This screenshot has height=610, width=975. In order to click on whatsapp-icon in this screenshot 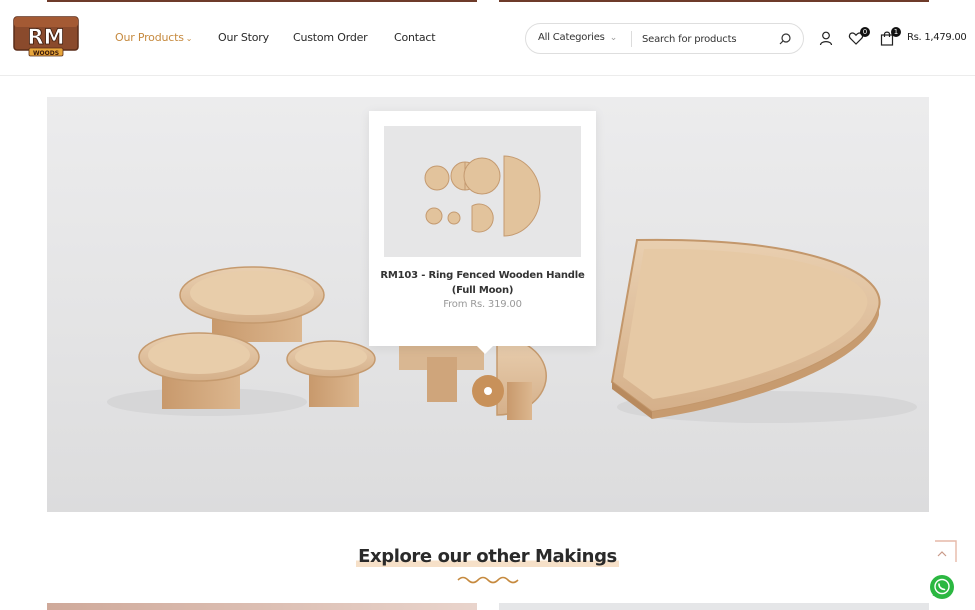, I will do `click(942, 587)`.